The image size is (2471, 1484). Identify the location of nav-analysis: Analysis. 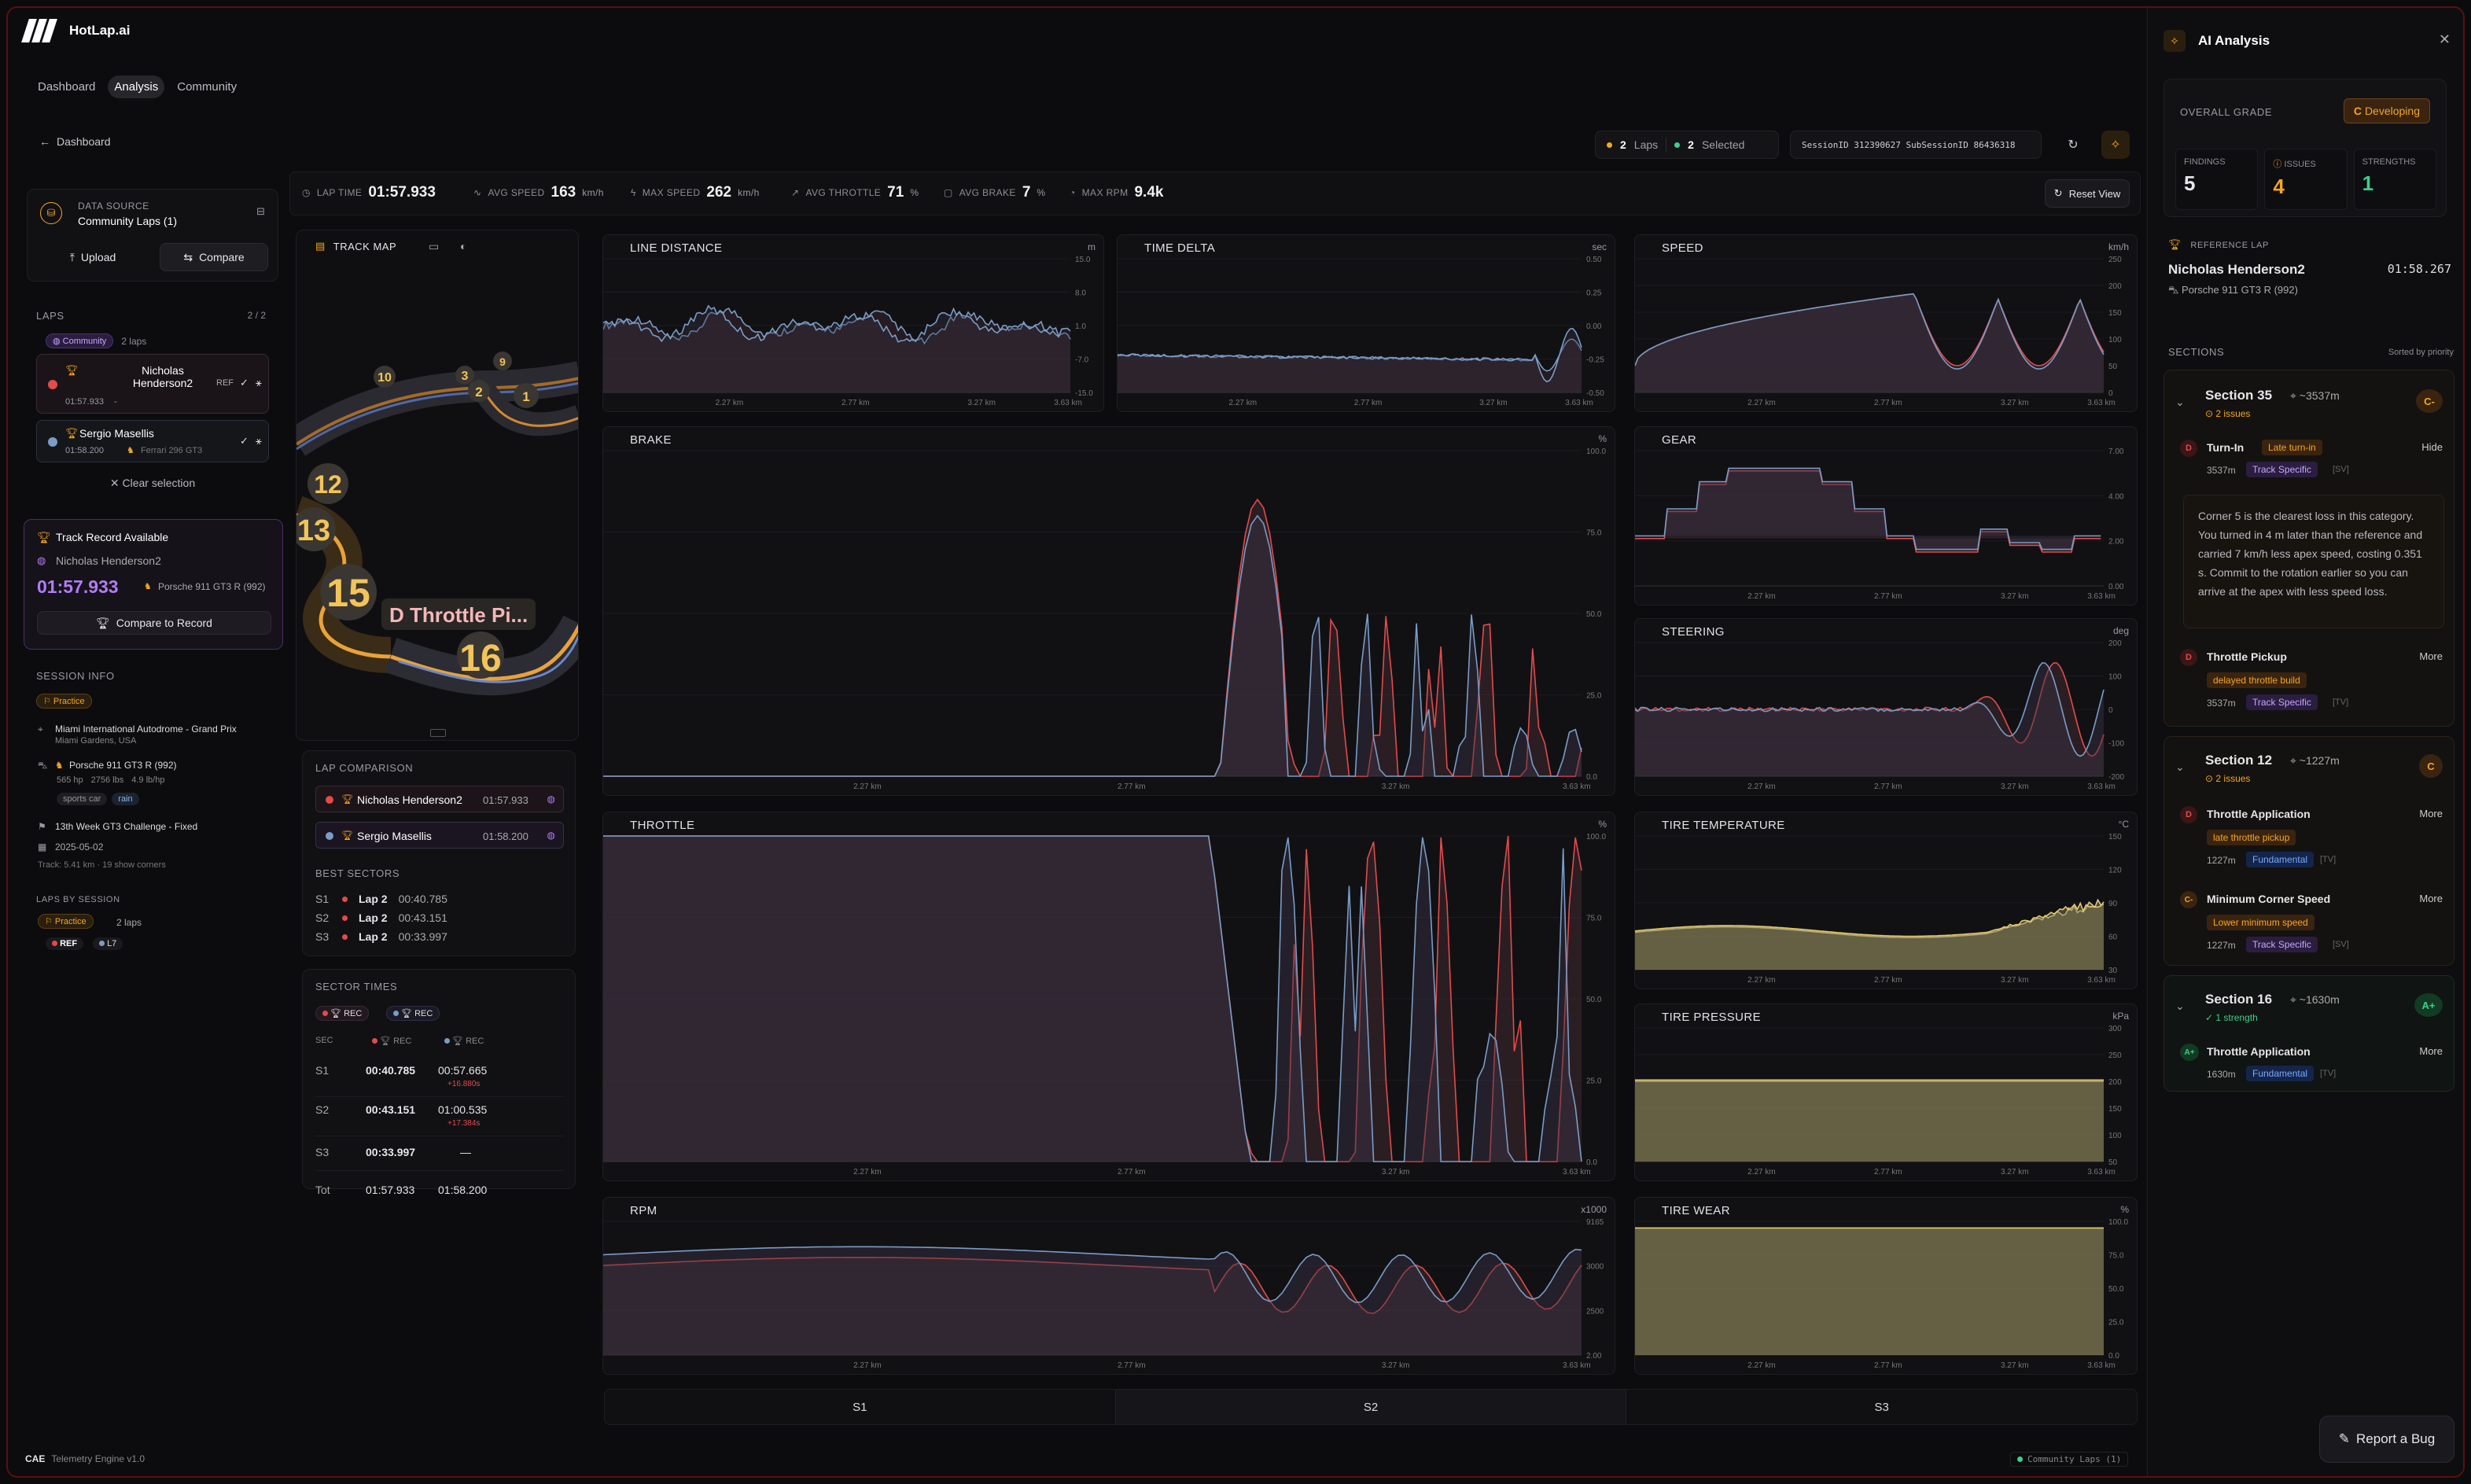
(136, 86).